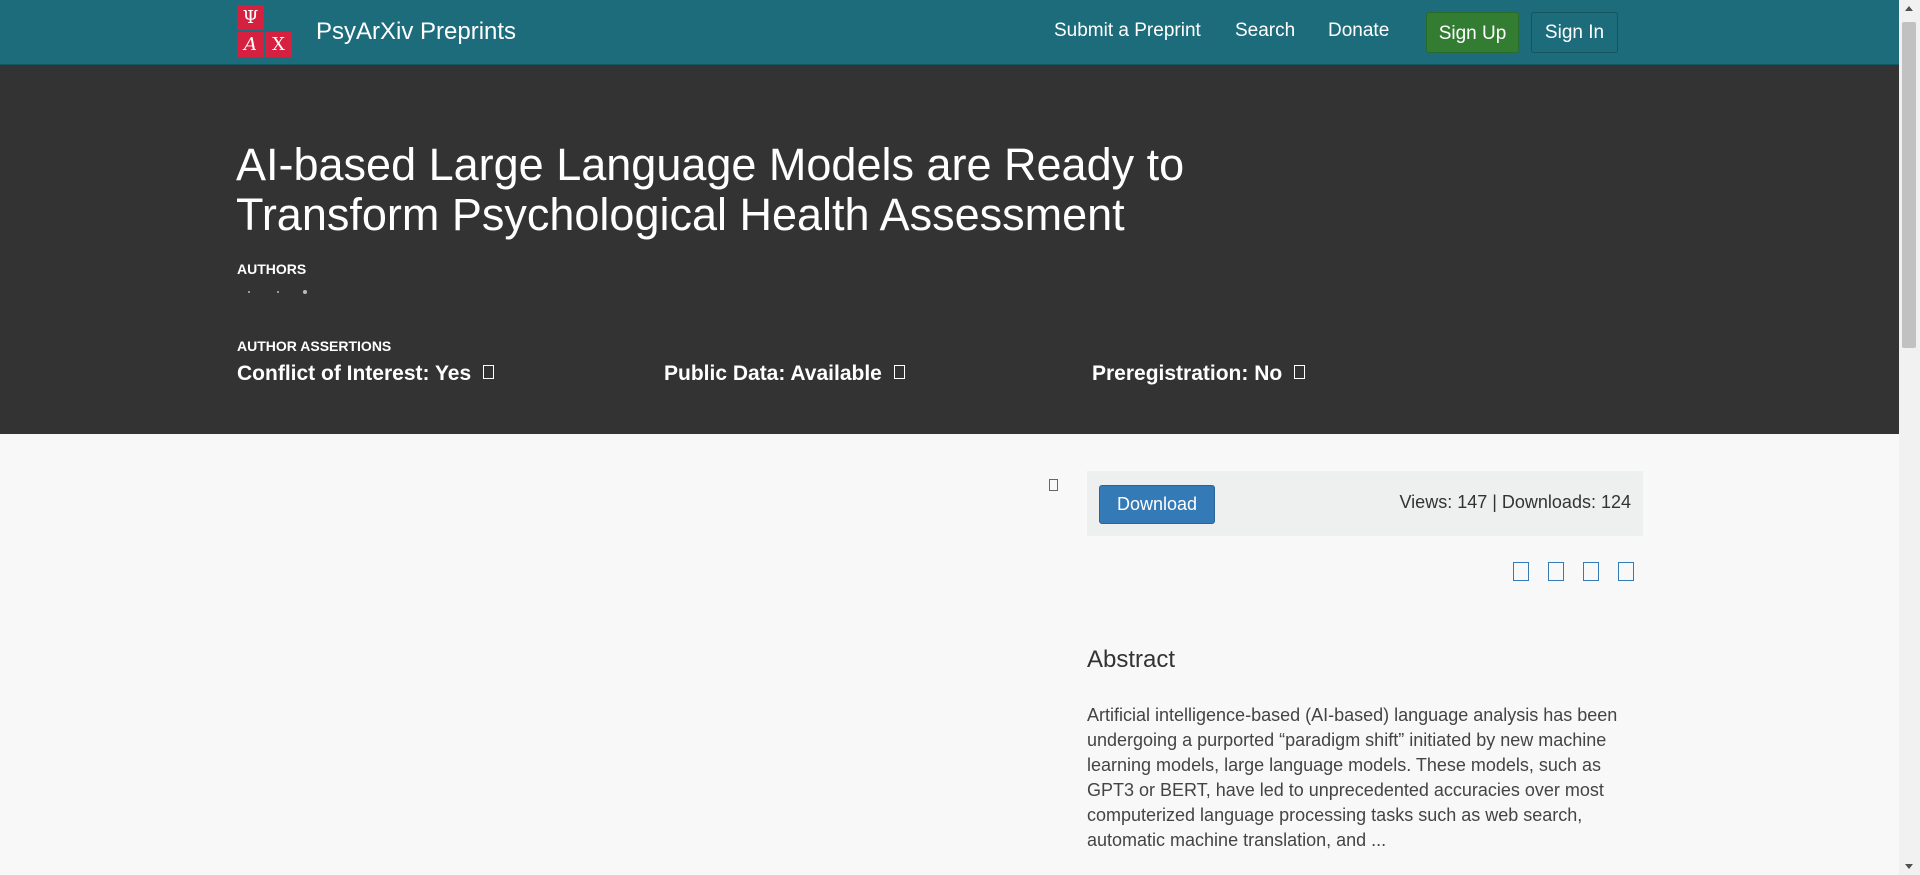 The width and height of the screenshot is (1920, 875). What do you see at coordinates (272, 269) in the screenshot?
I see `authors-label: AUTHORS` at bounding box center [272, 269].